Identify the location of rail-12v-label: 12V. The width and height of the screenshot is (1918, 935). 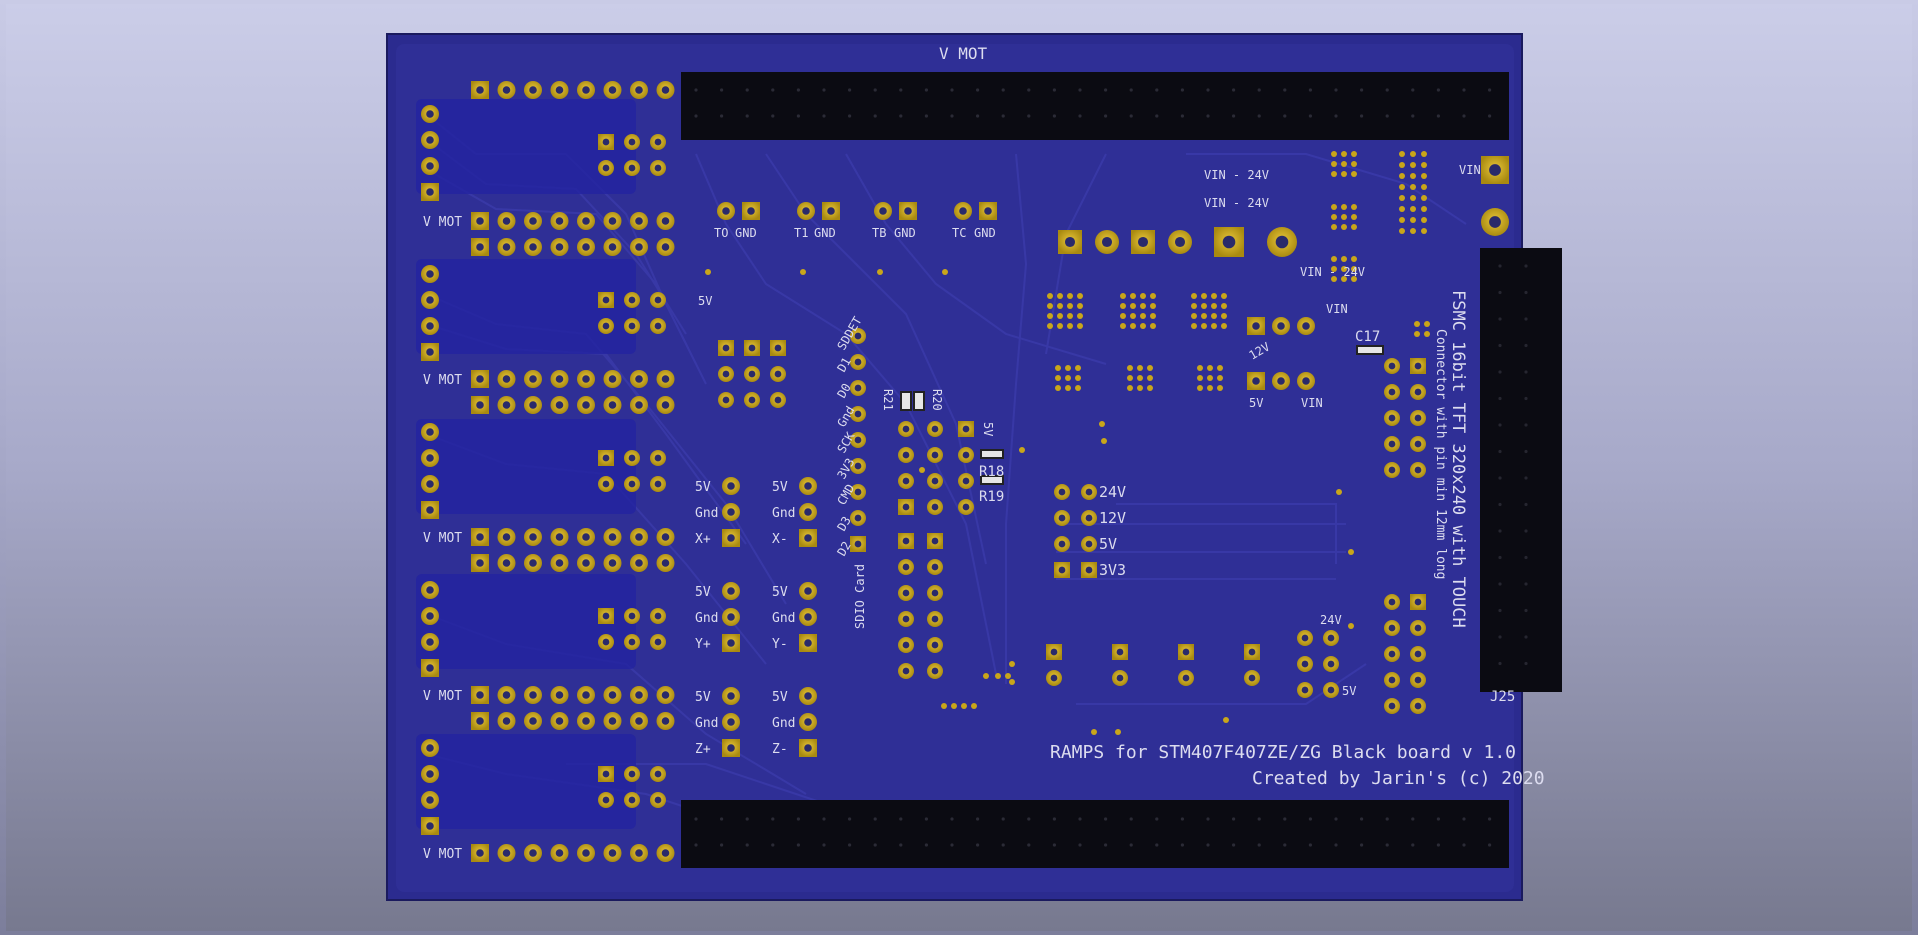
(1112, 518).